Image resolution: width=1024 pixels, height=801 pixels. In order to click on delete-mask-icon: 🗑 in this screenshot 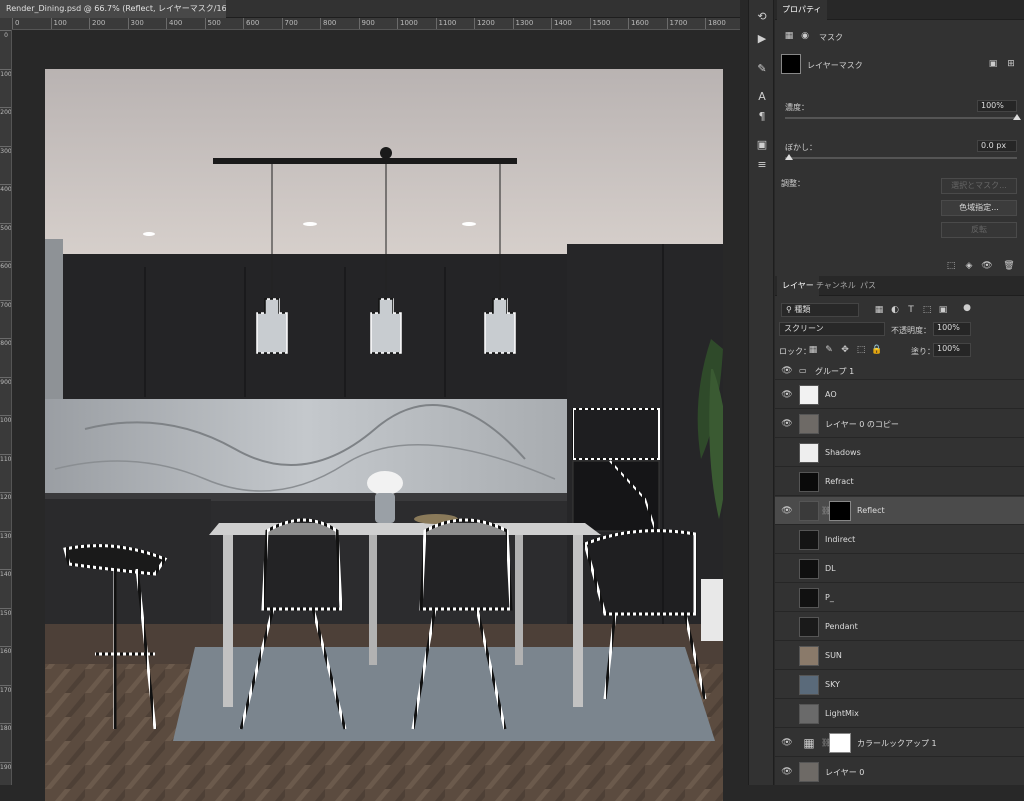, I will do `click(1009, 266)`.